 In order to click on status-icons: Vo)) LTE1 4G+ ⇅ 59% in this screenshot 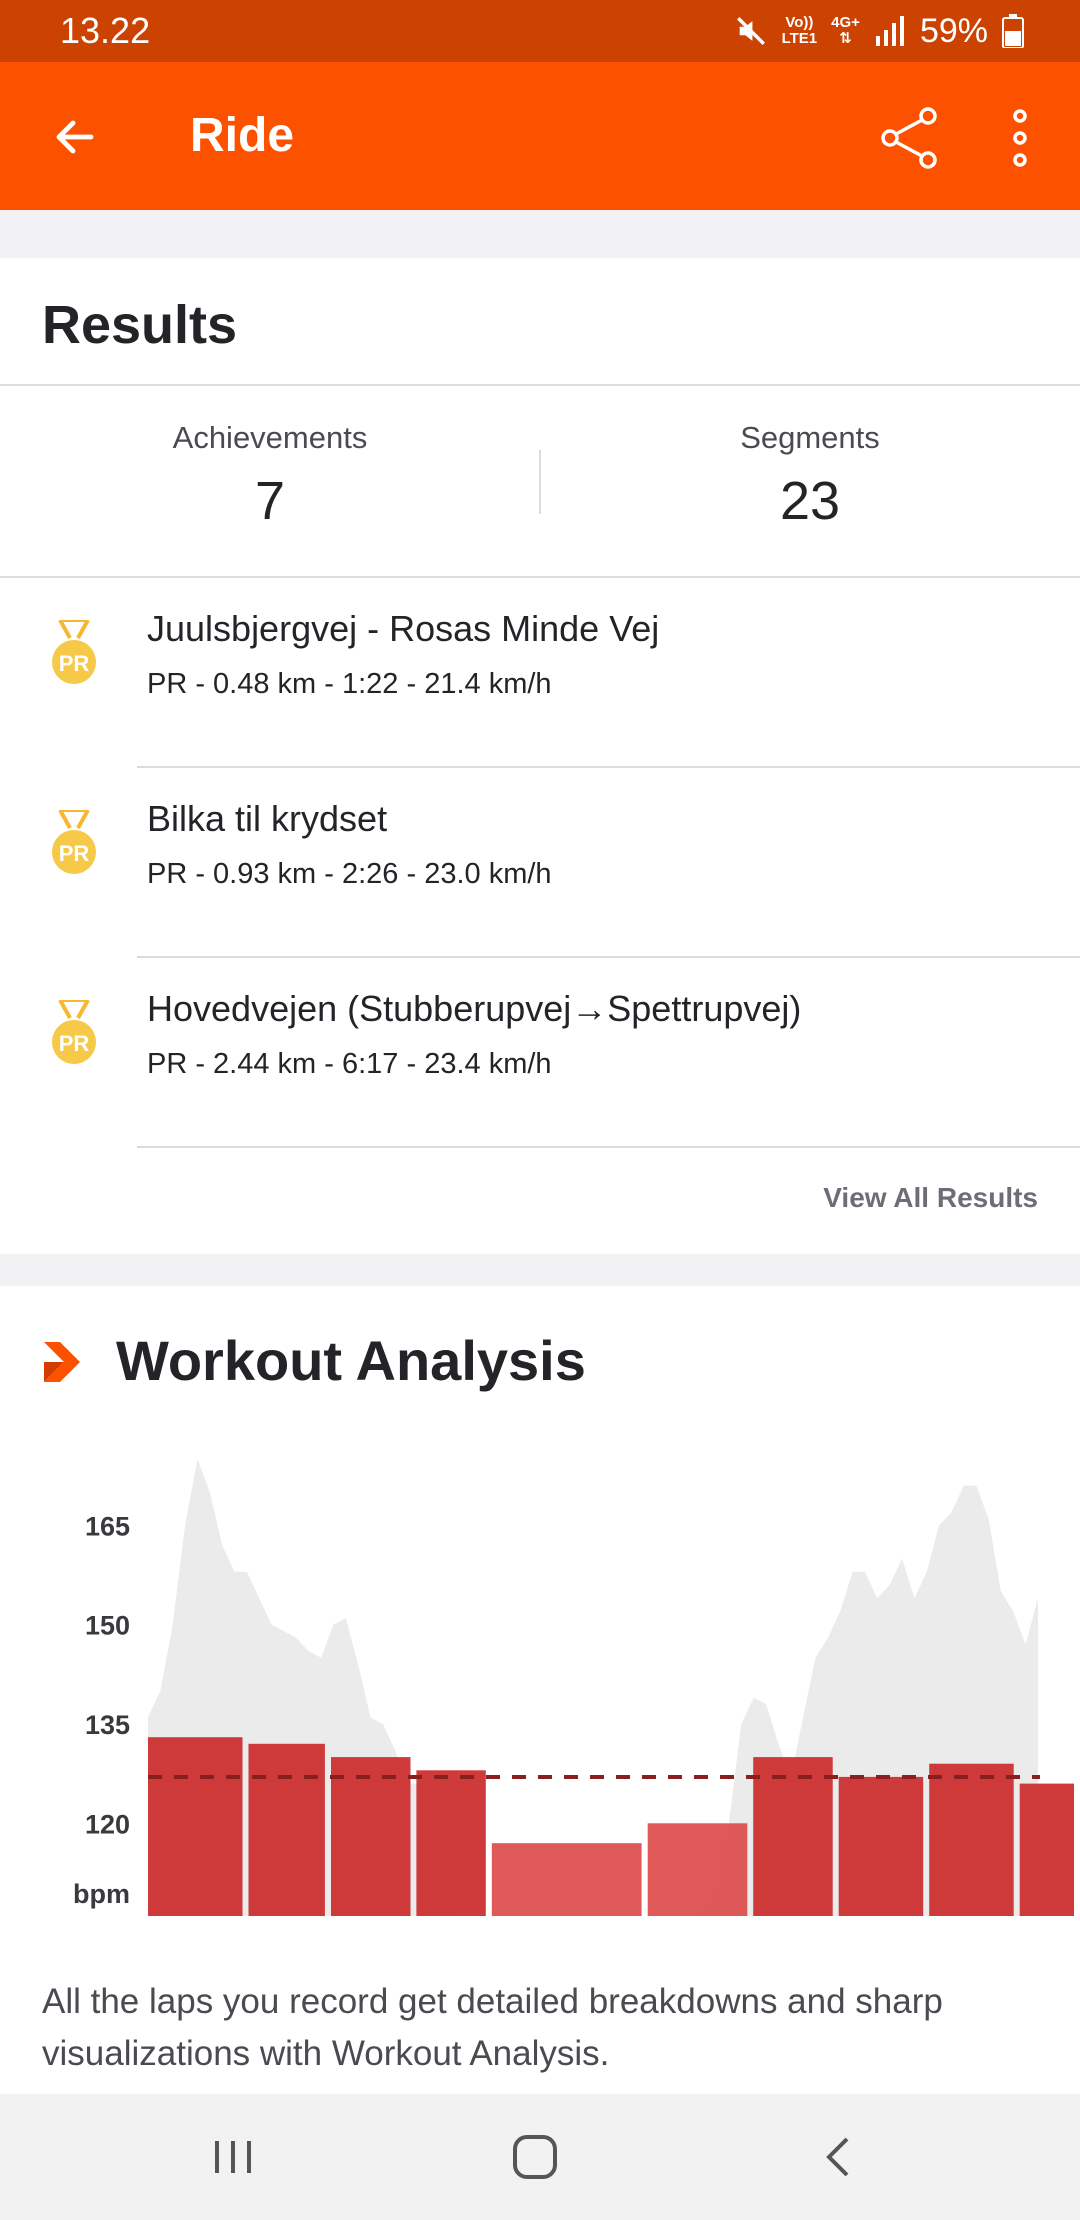, I will do `click(879, 31)`.